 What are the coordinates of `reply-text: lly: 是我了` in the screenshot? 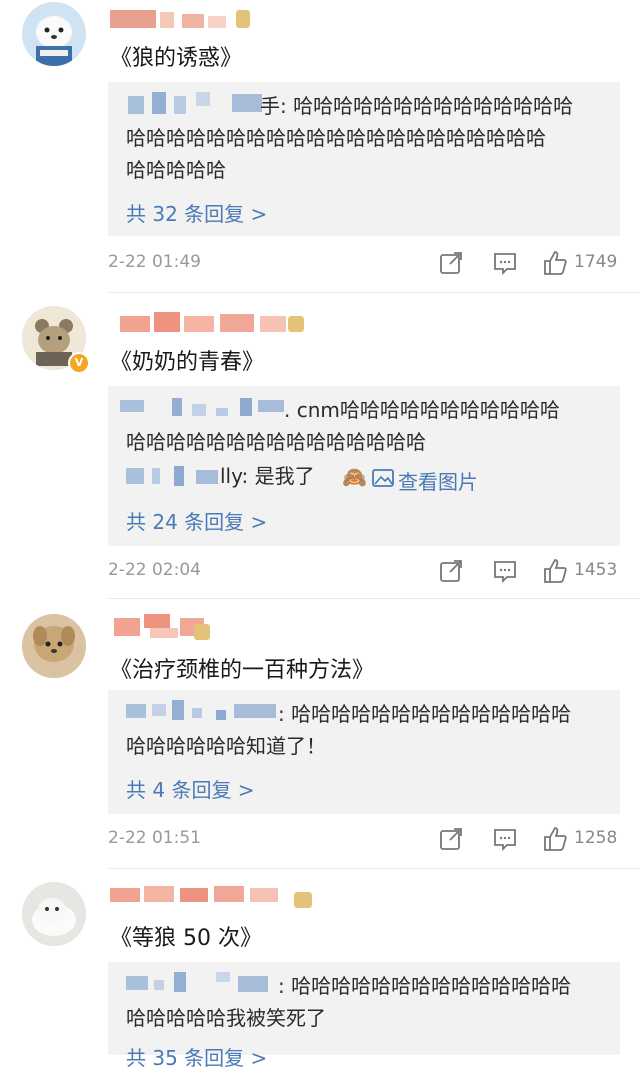 It's located at (267, 476).